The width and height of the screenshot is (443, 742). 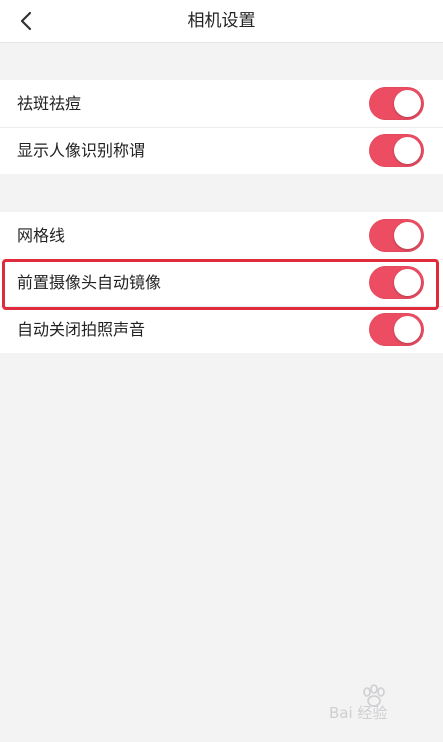 What do you see at coordinates (89, 282) in the screenshot?
I see `setting-label: 前置摄像头自动镜像` at bounding box center [89, 282].